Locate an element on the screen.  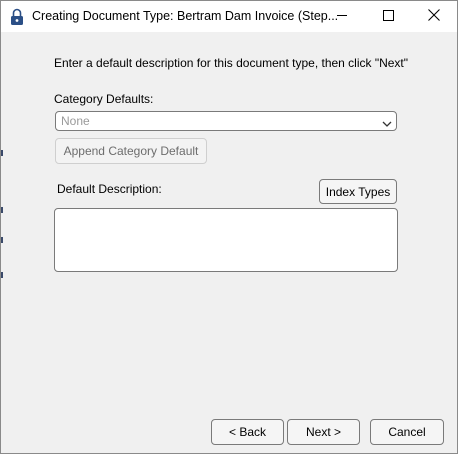
default-description-label: Default Description: is located at coordinates (109, 189).